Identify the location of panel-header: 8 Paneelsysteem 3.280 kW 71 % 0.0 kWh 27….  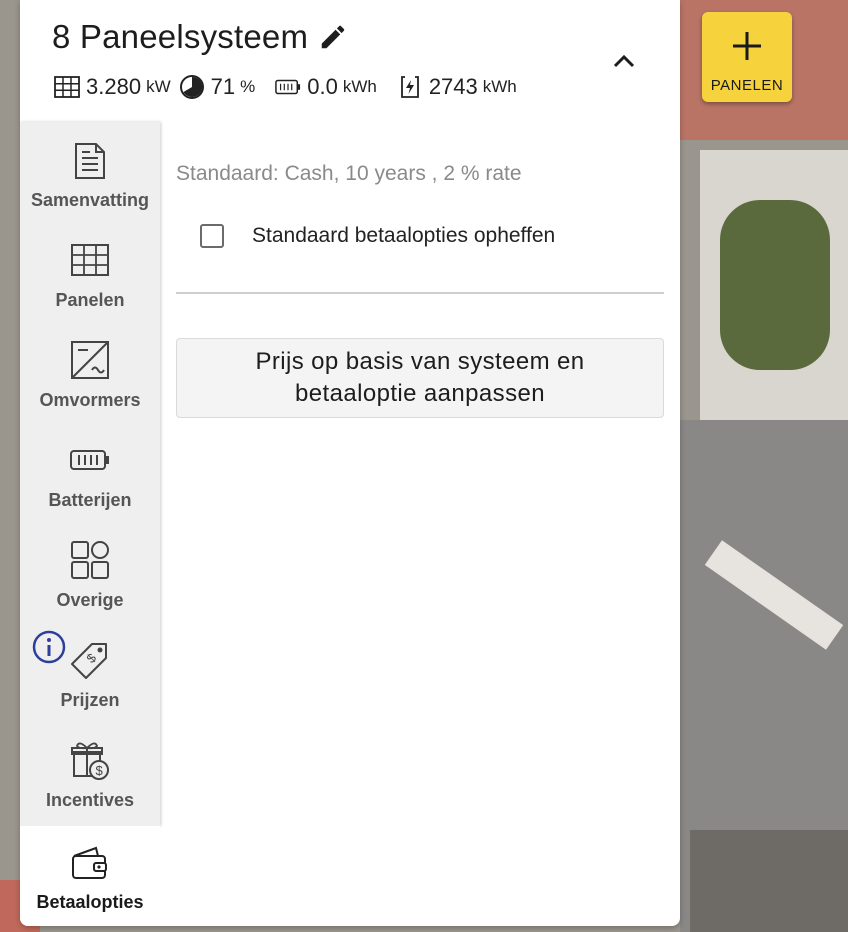
(350, 61).